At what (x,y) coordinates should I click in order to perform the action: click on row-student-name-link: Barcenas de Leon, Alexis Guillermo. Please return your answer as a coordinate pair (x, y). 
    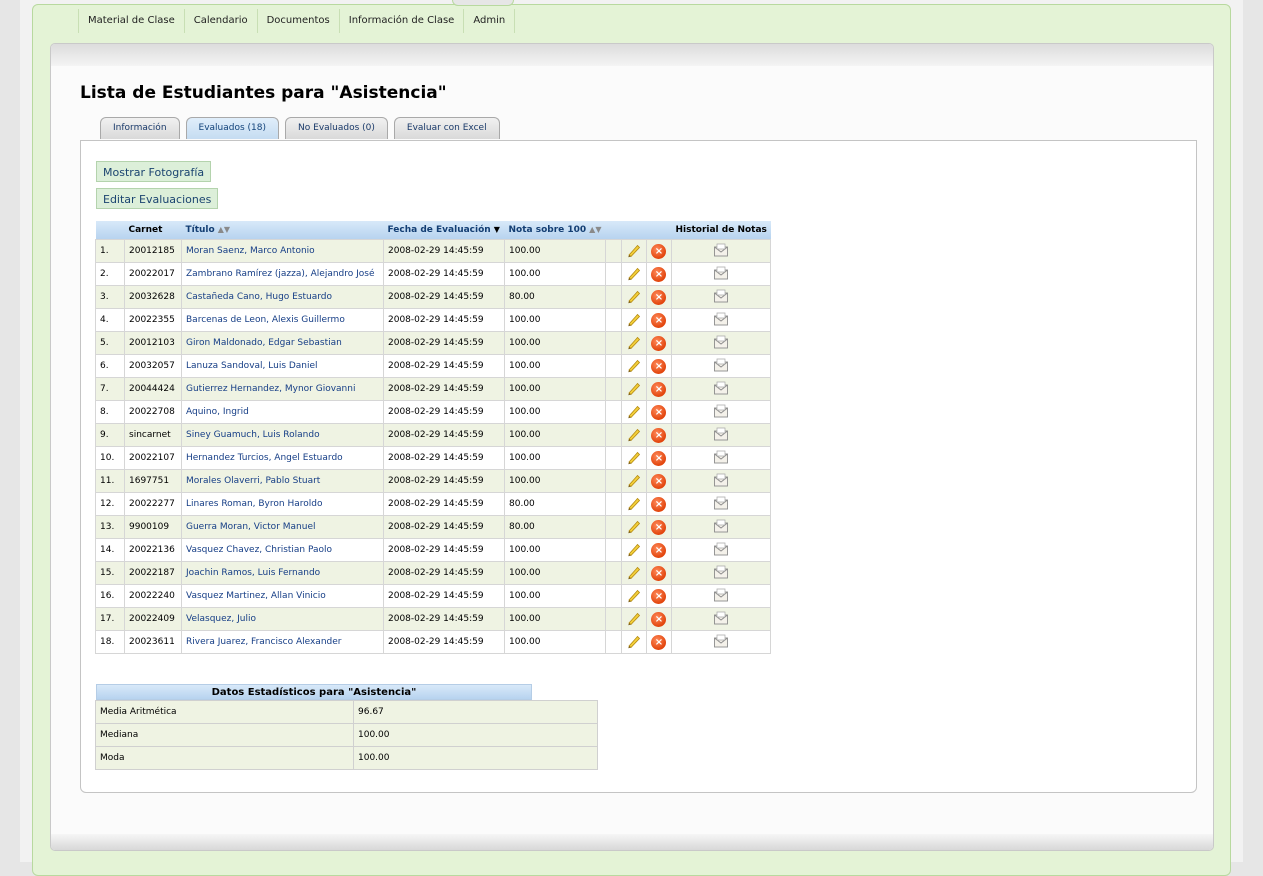
    Looking at the image, I should click on (282, 320).